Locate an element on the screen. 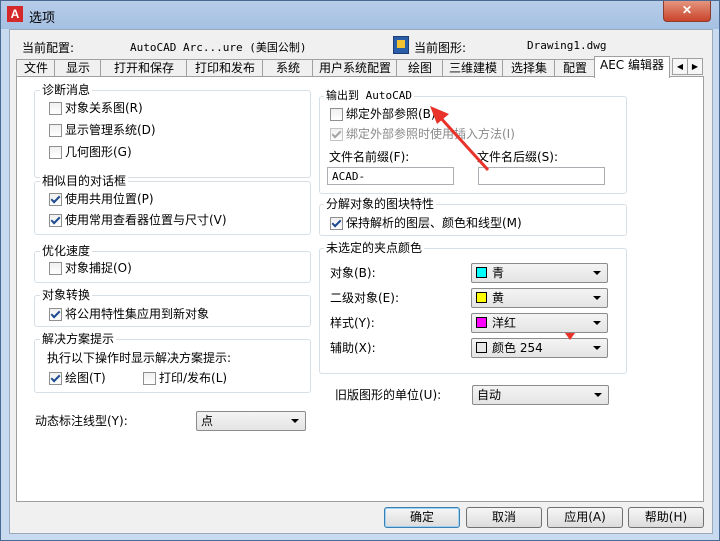  solution-tips-title: 解决方案提示 is located at coordinates (78, 339).